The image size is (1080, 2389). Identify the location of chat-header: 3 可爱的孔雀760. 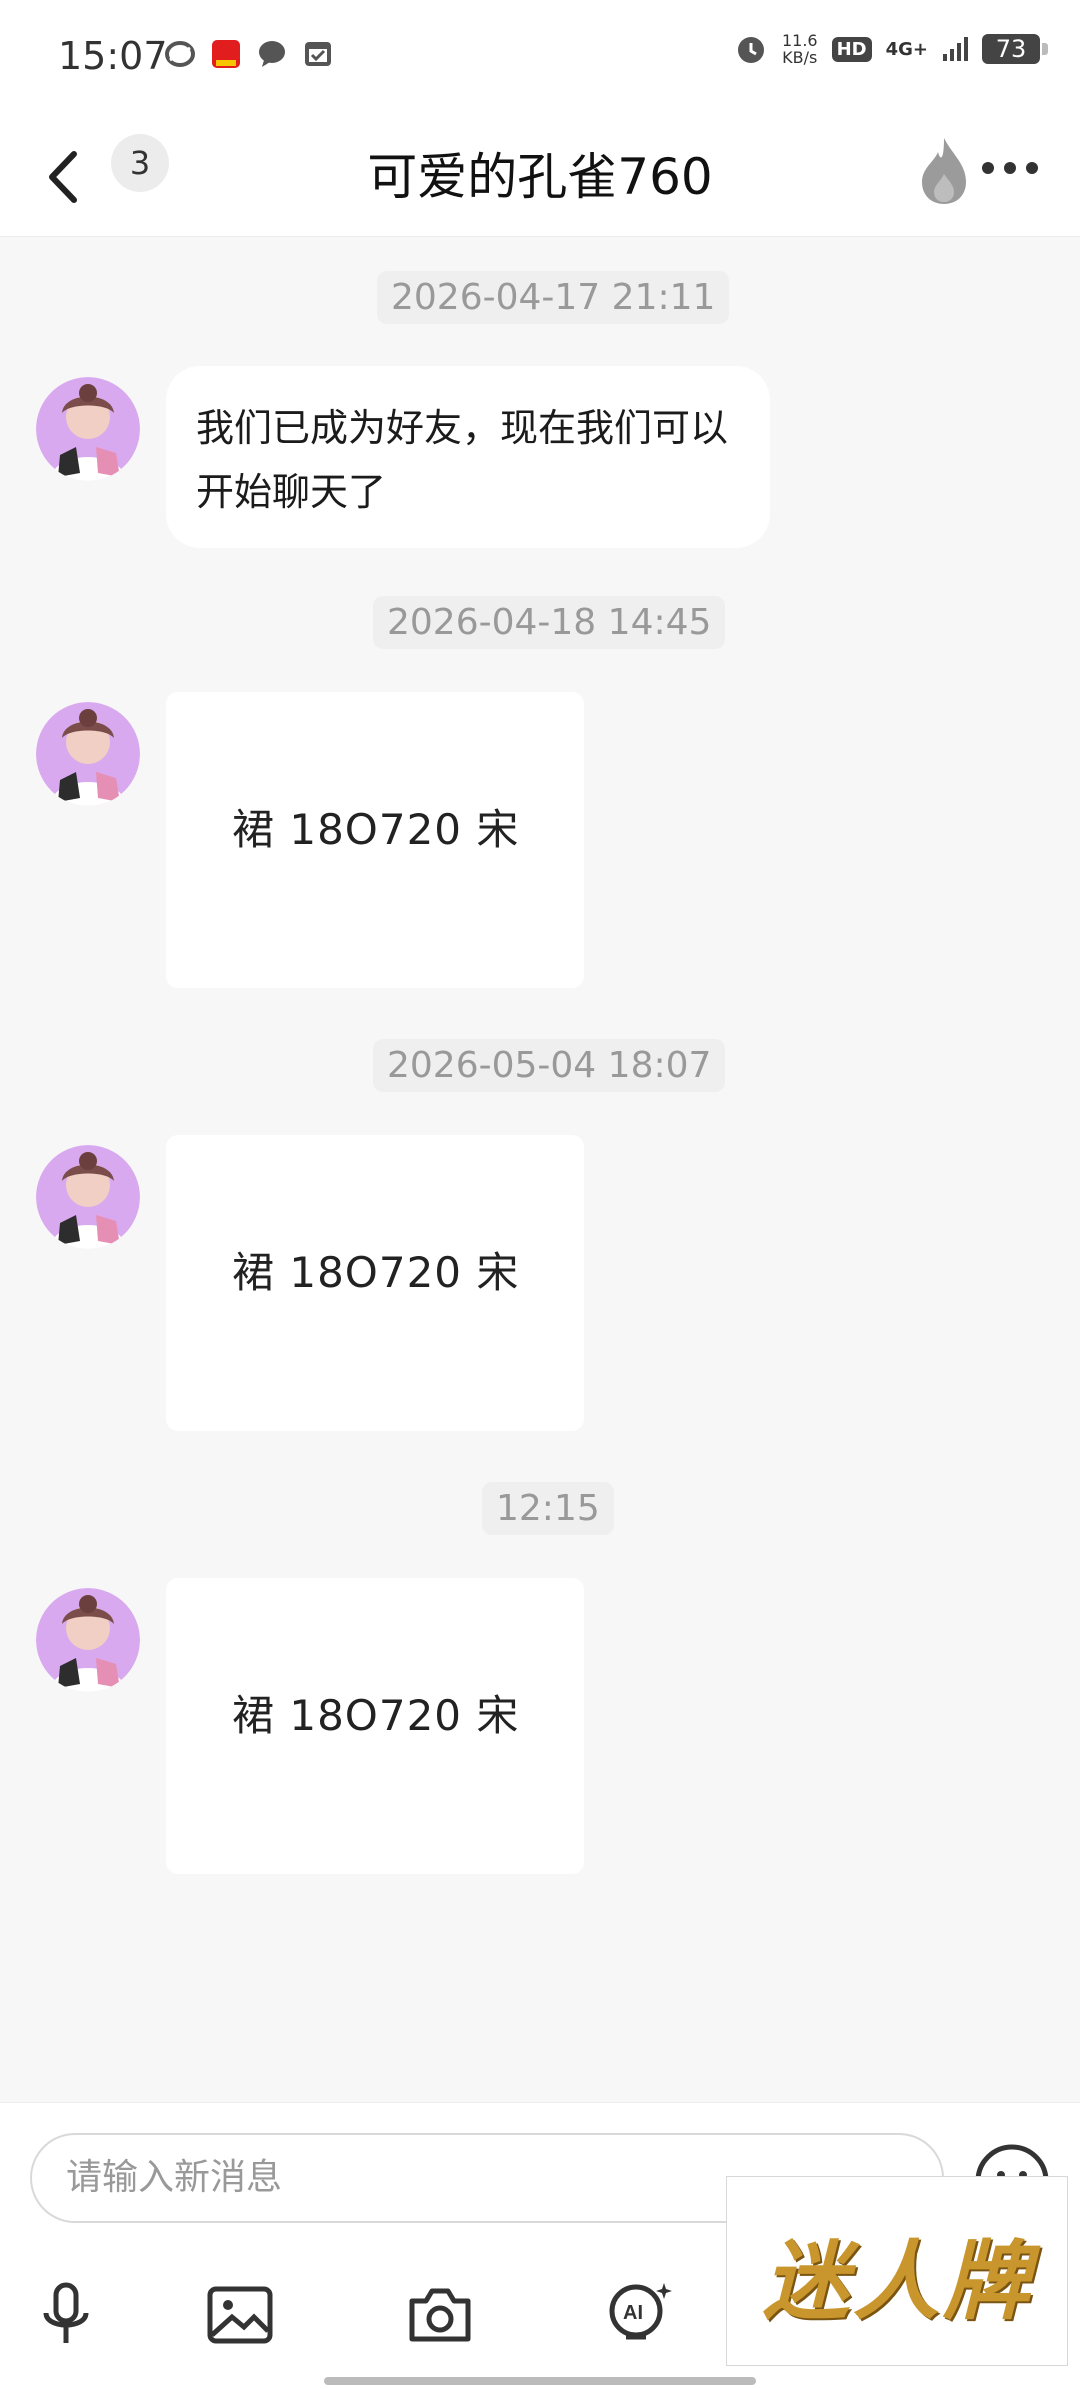
(540, 177).